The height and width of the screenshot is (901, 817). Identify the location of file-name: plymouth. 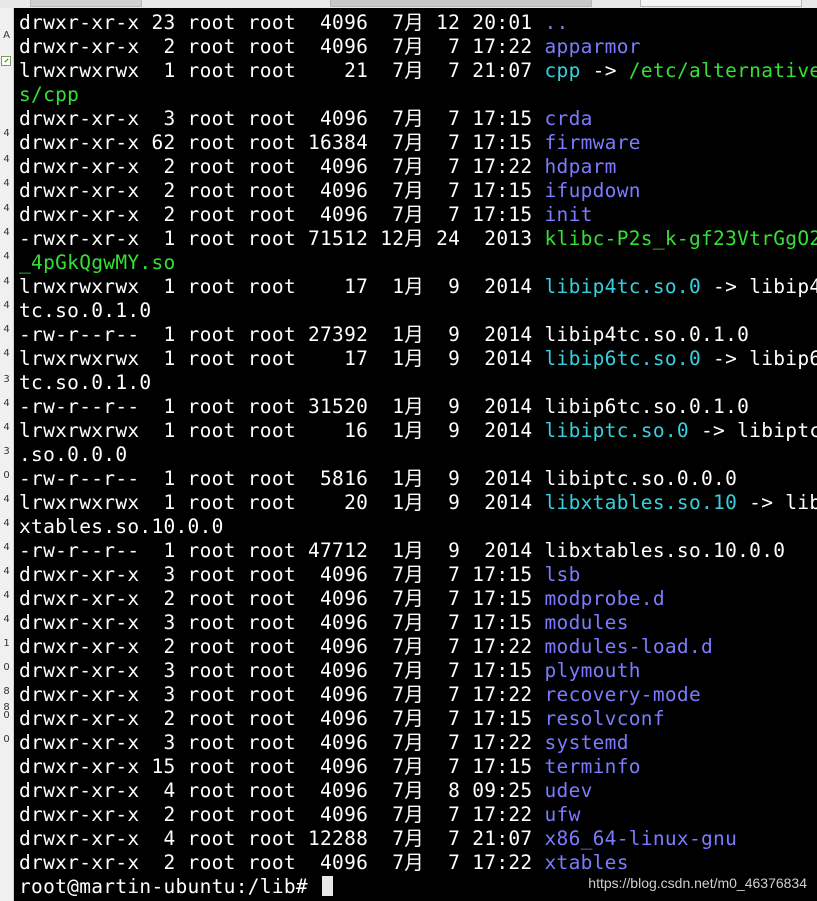
(592, 670).